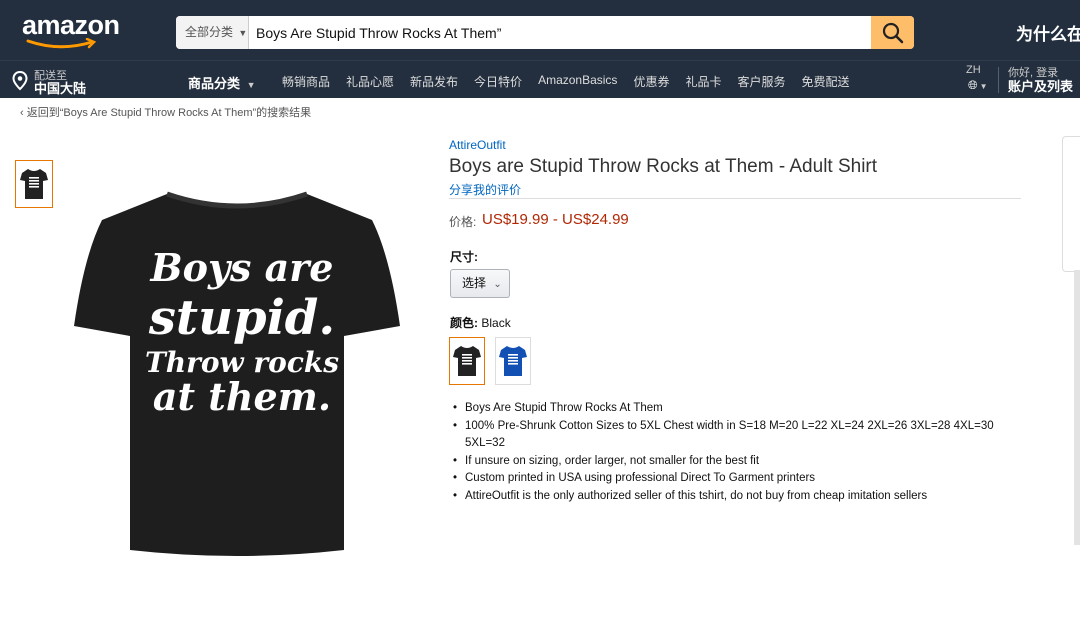 The width and height of the screenshot is (1080, 630). What do you see at coordinates (978, 85) in the screenshot?
I see `globe-icon: 🌐︎ ▼` at bounding box center [978, 85].